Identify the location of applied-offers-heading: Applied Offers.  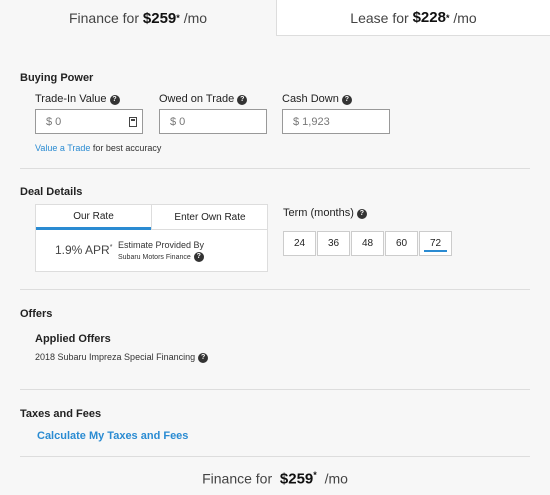
(73, 339).